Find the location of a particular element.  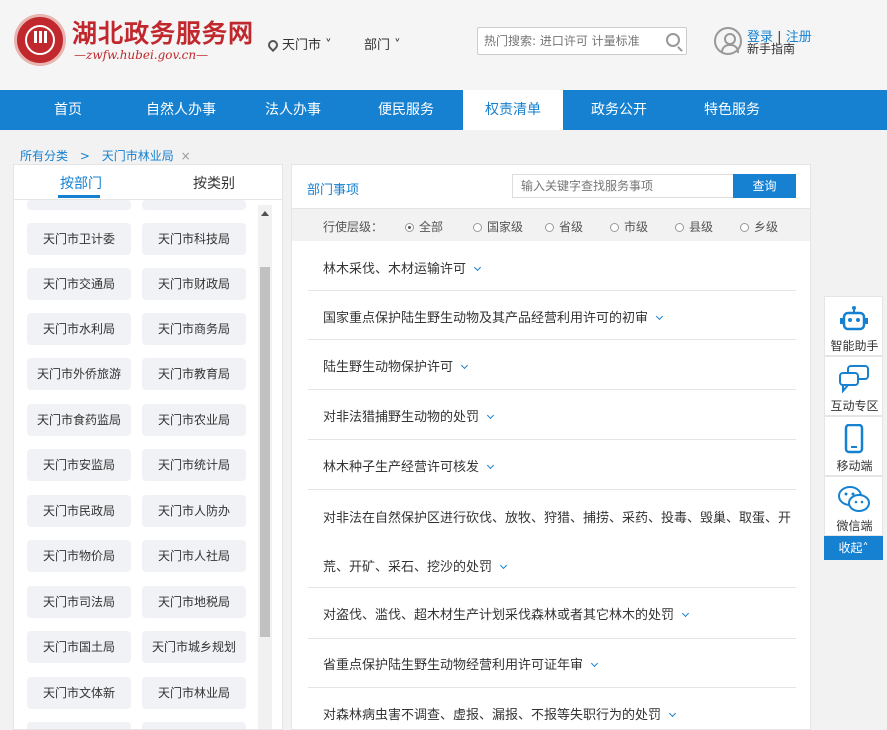

list-item: 陆生野生动物保护许可 is located at coordinates (552, 365).